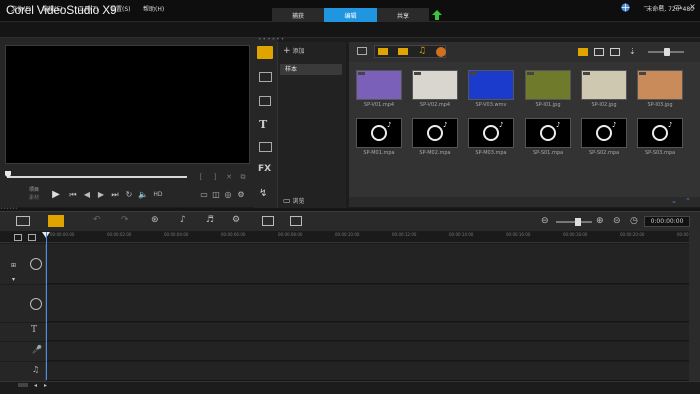 This screenshot has height=394, width=700. I want to click on home-icon: ⏮, so click(73, 195).